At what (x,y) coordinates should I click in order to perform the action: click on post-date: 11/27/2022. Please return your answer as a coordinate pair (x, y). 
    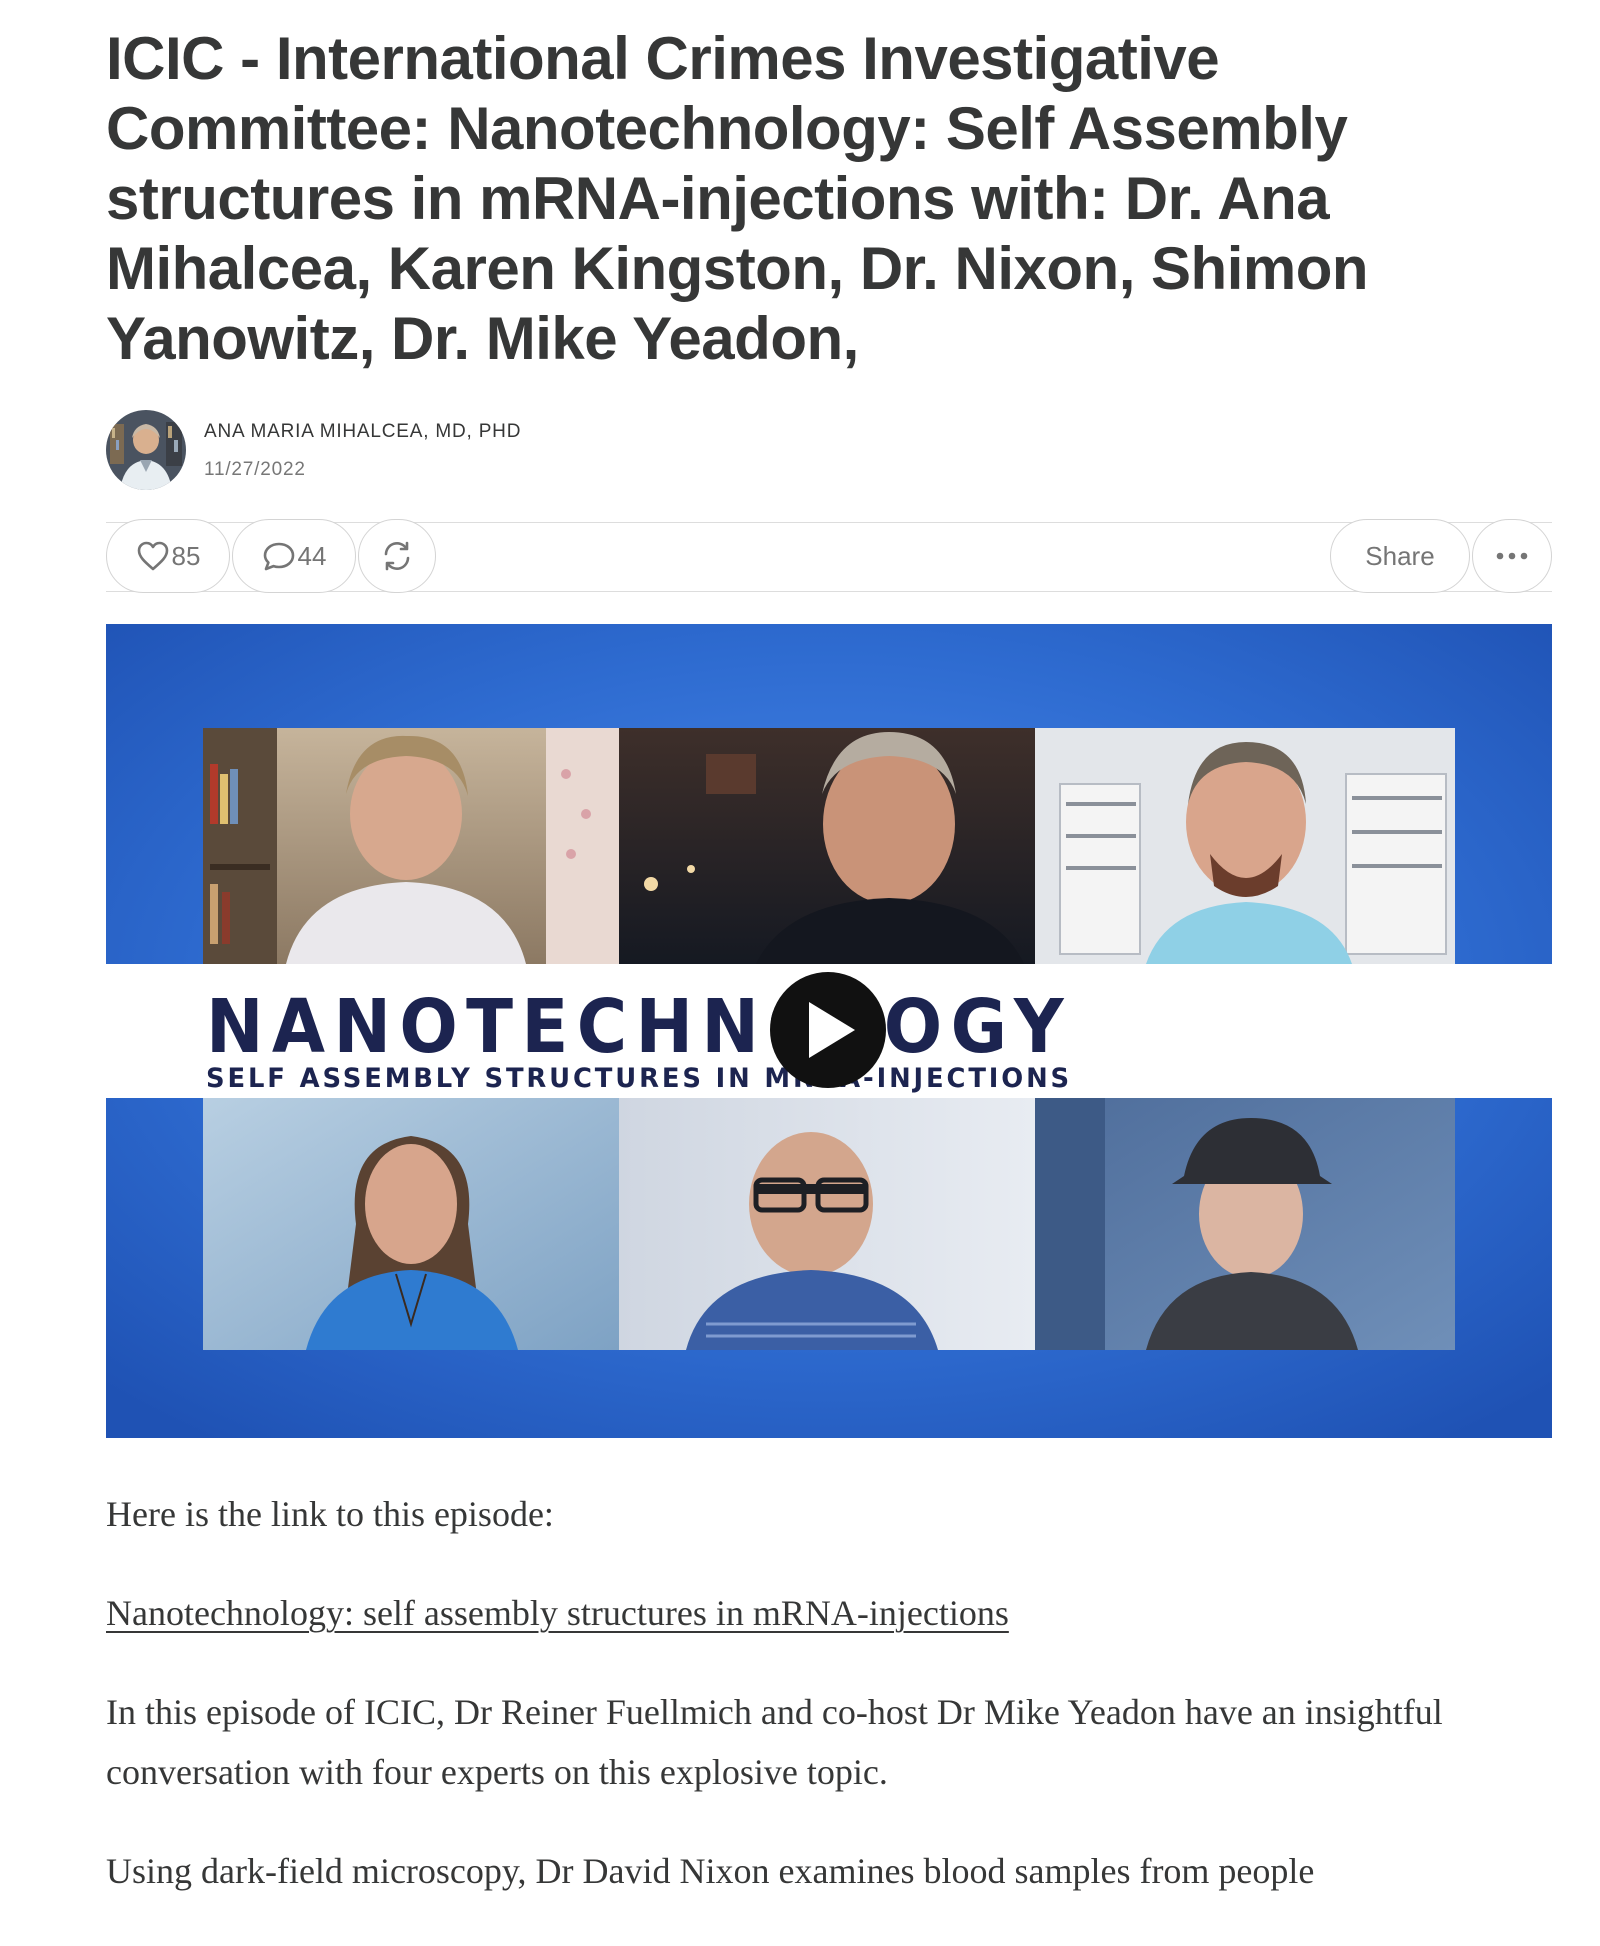
    Looking at the image, I should click on (255, 469).